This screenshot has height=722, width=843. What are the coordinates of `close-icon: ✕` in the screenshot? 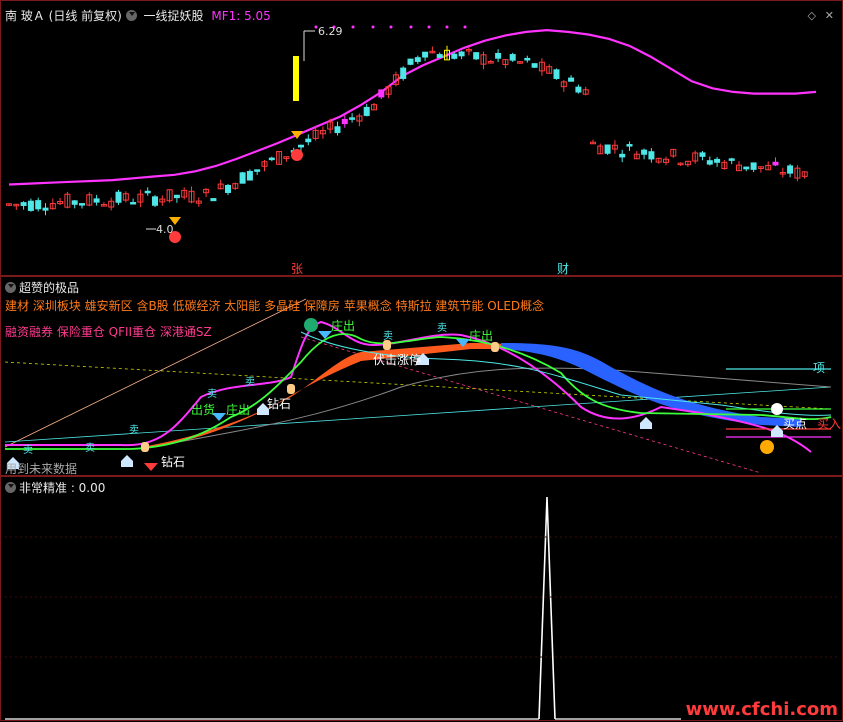 It's located at (829, 15).